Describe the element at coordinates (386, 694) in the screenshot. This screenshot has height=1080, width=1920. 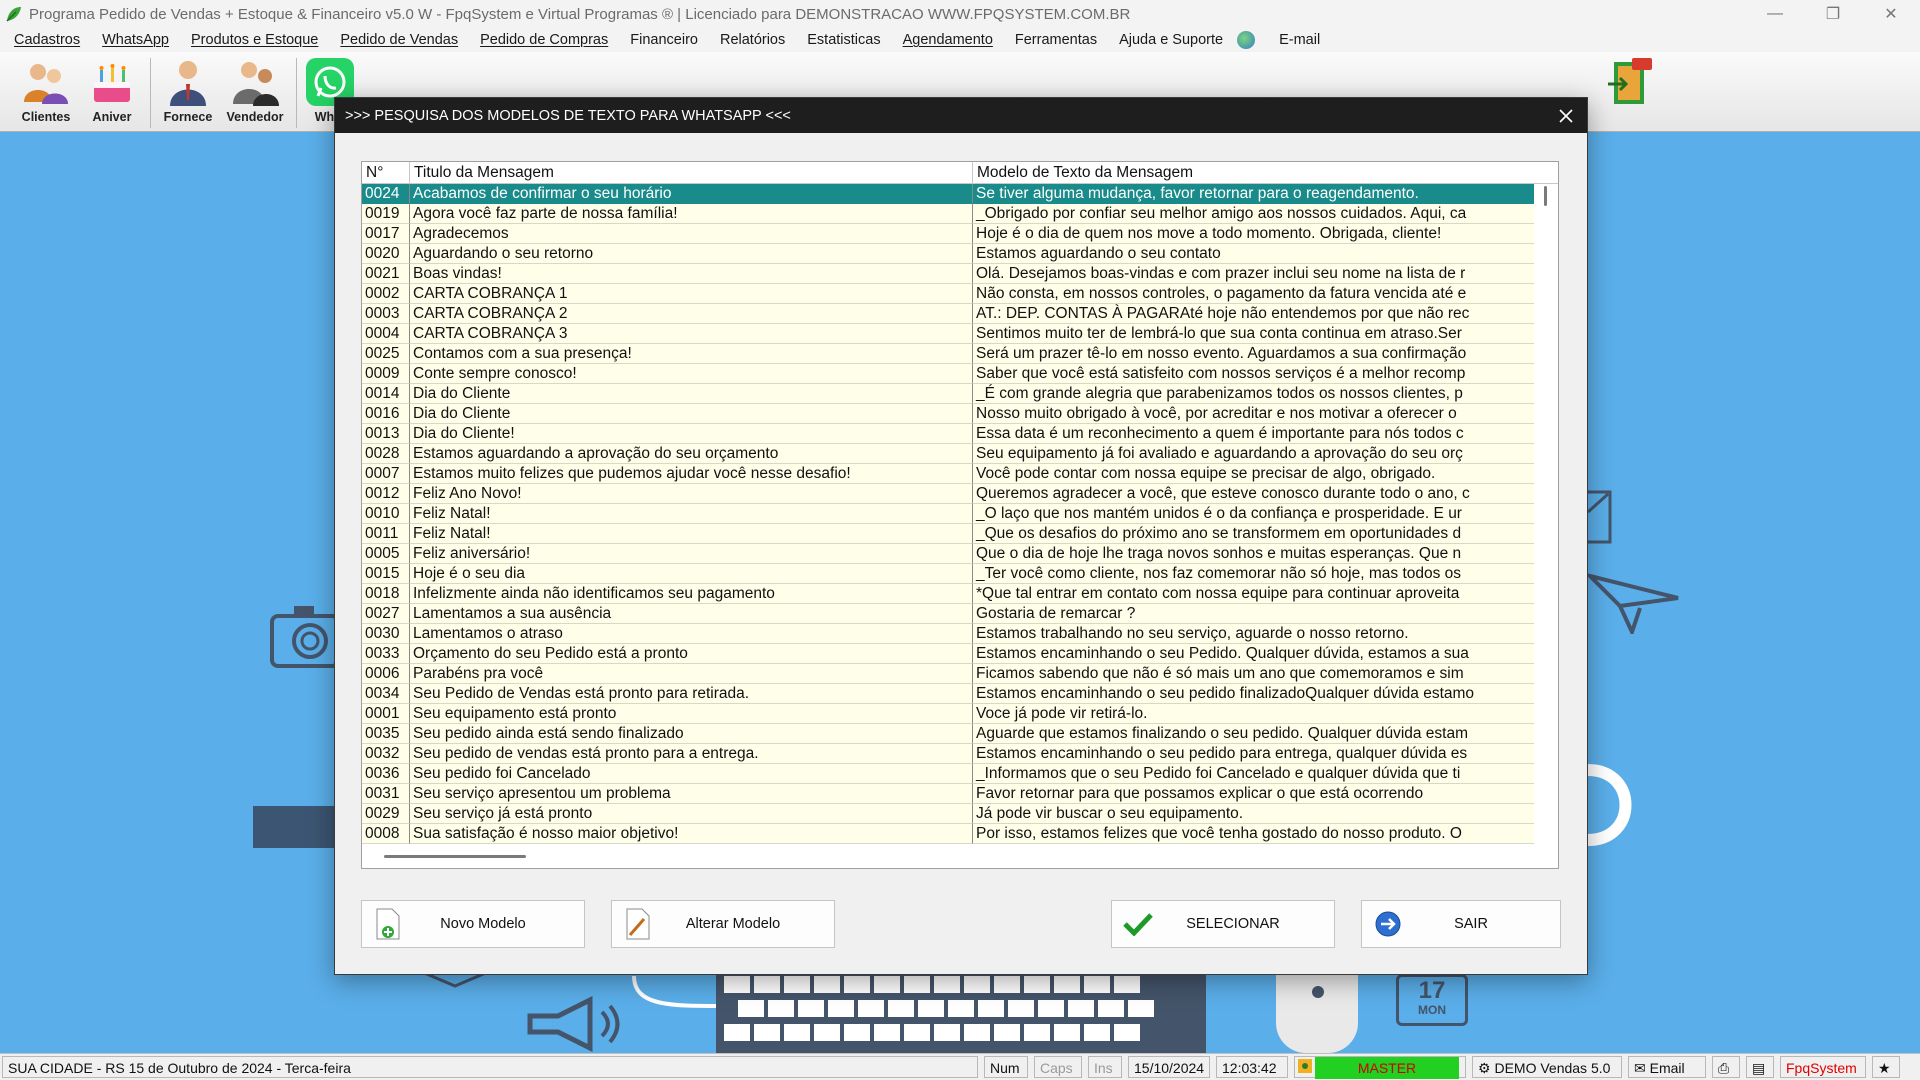
I see `cell-numero: 0034` at that location.